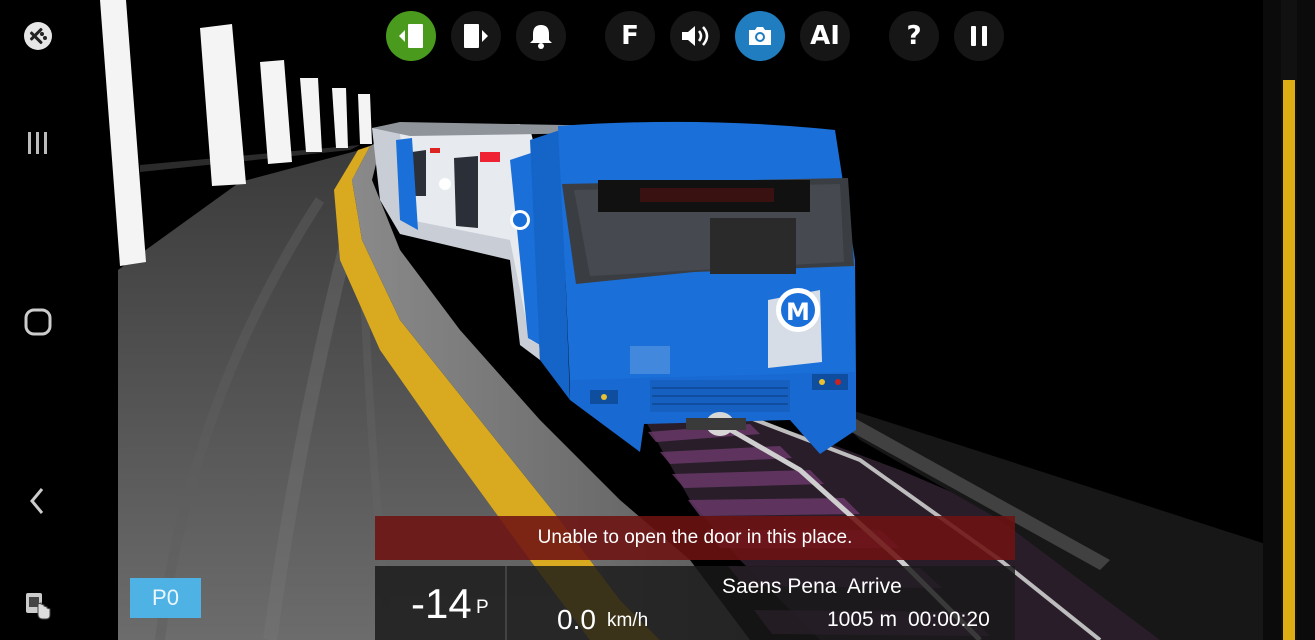 Image resolution: width=1315 pixels, height=640 pixels. I want to click on camera-button, so click(760, 36).